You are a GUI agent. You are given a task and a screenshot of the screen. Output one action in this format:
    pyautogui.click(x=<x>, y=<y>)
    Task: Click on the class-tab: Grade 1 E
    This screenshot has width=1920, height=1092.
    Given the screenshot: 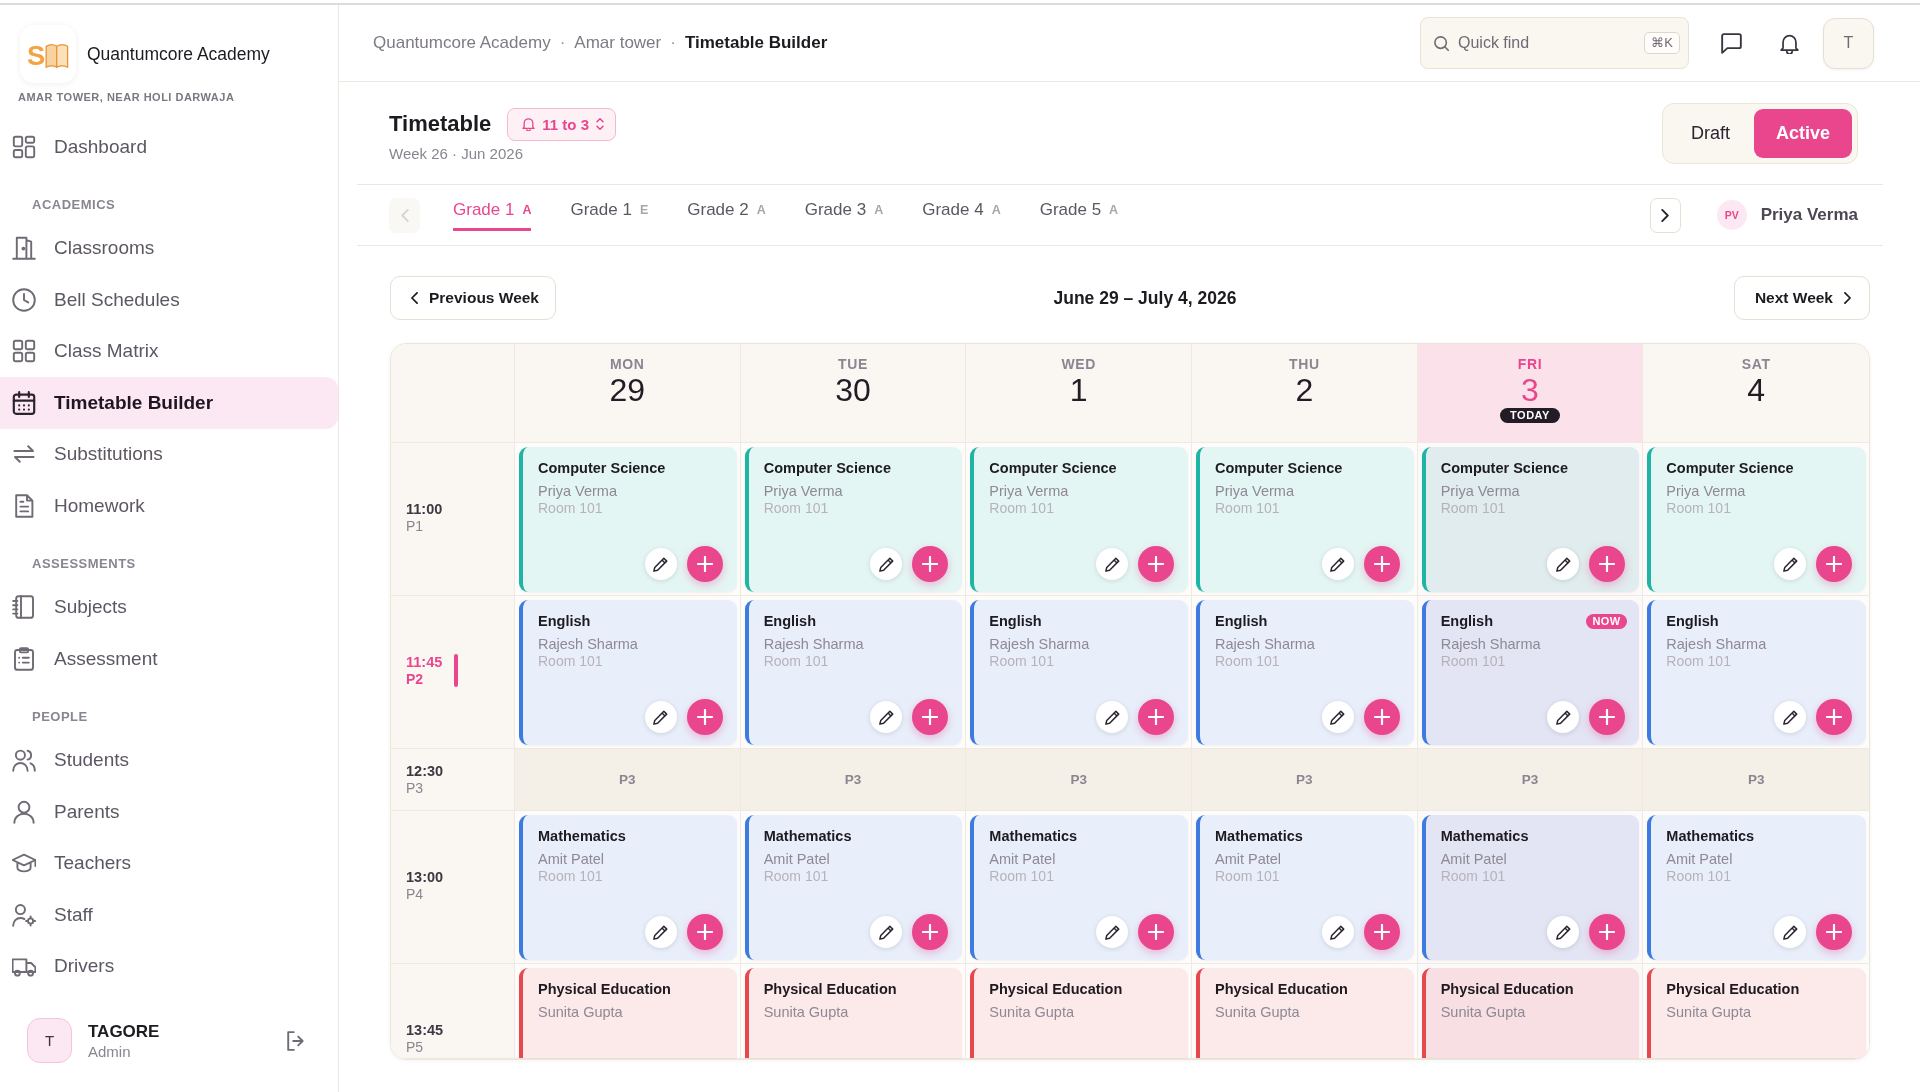 What is the action you would take?
    pyautogui.click(x=609, y=211)
    